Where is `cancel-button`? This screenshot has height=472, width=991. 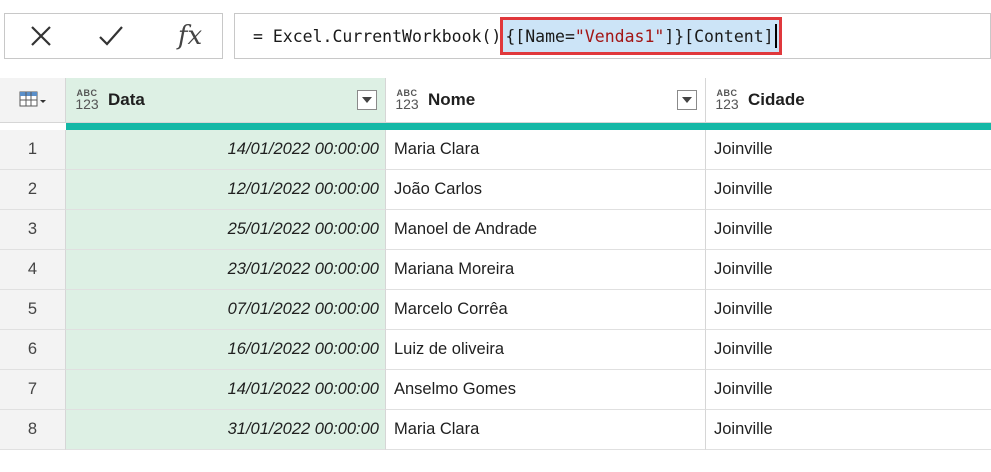 cancel-button is located at coordinates (41, 36).